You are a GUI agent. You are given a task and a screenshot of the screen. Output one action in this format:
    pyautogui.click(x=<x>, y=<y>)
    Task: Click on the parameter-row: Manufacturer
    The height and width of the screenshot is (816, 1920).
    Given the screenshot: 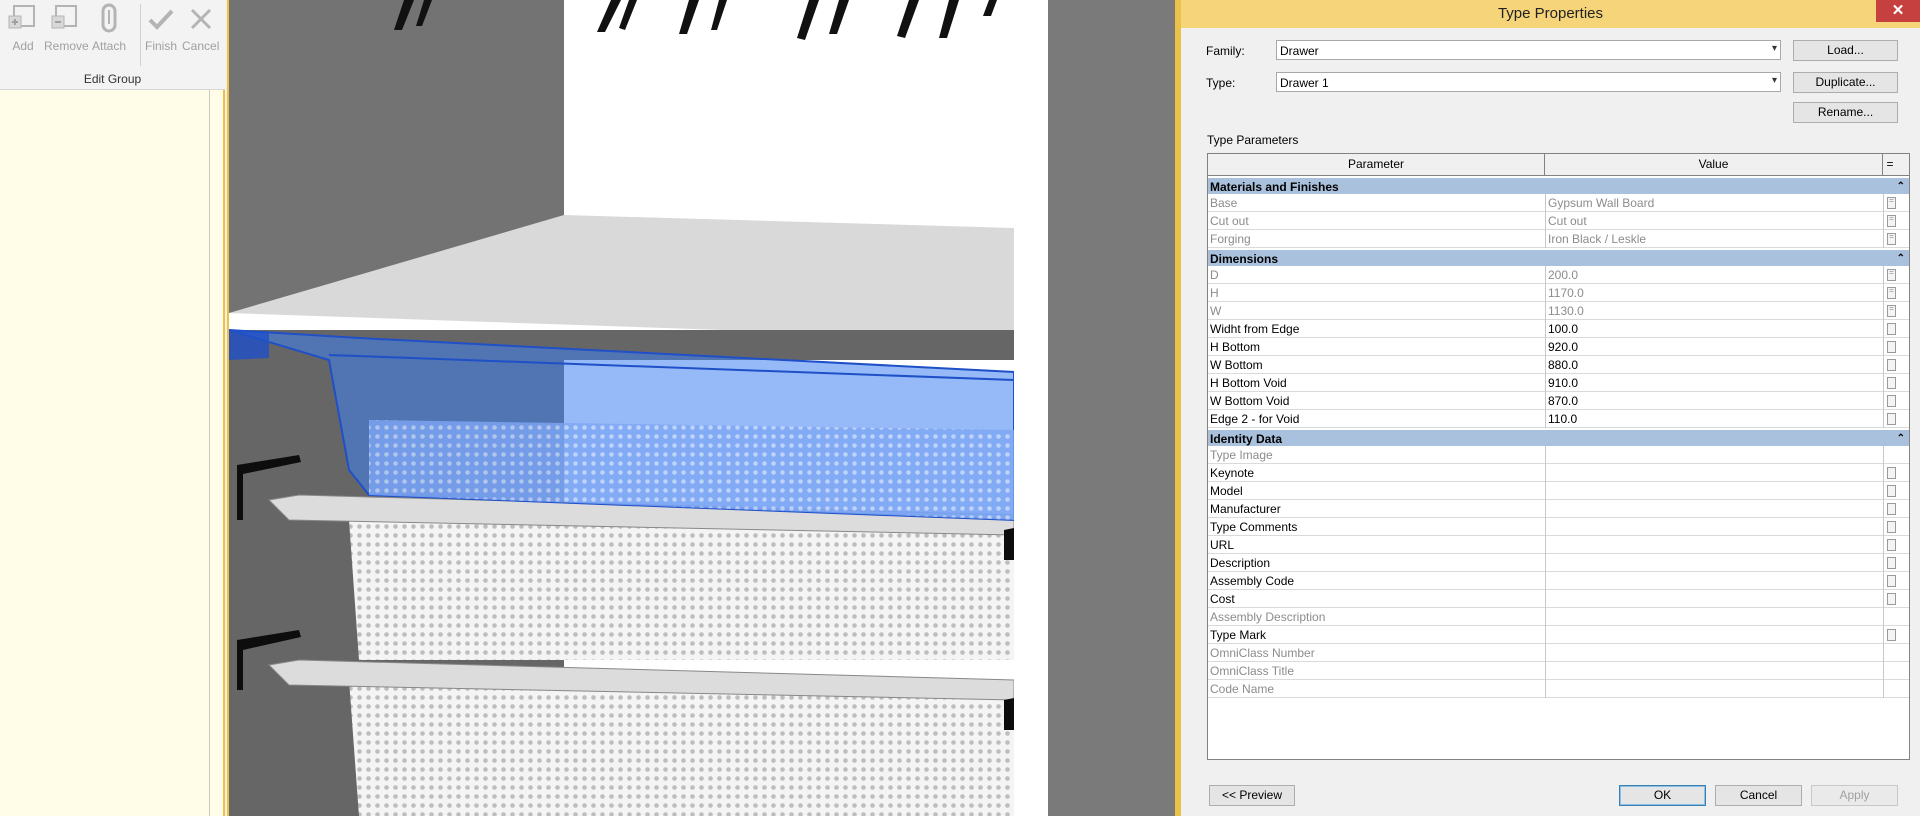 What is the action you would take?
    pyautogui.click(x=1558, y=509)
    